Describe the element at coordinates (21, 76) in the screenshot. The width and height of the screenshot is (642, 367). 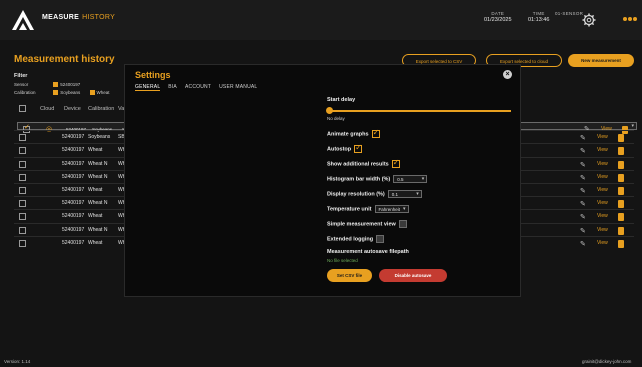
I see `filter-title: Filter` at that location.